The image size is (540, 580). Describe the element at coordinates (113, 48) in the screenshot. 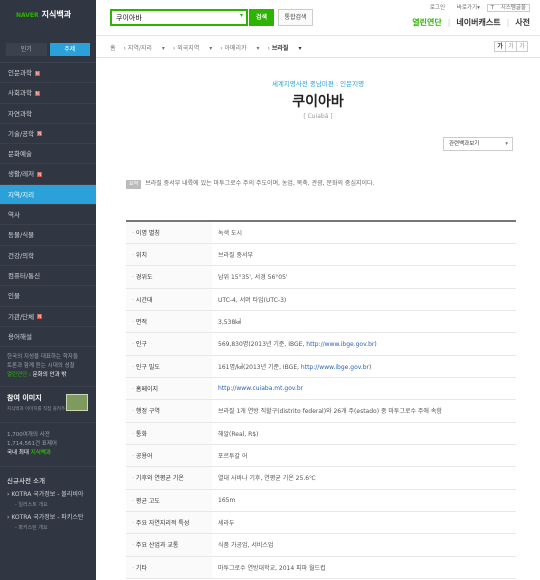

I see `crumb-home: 홈` at that location.